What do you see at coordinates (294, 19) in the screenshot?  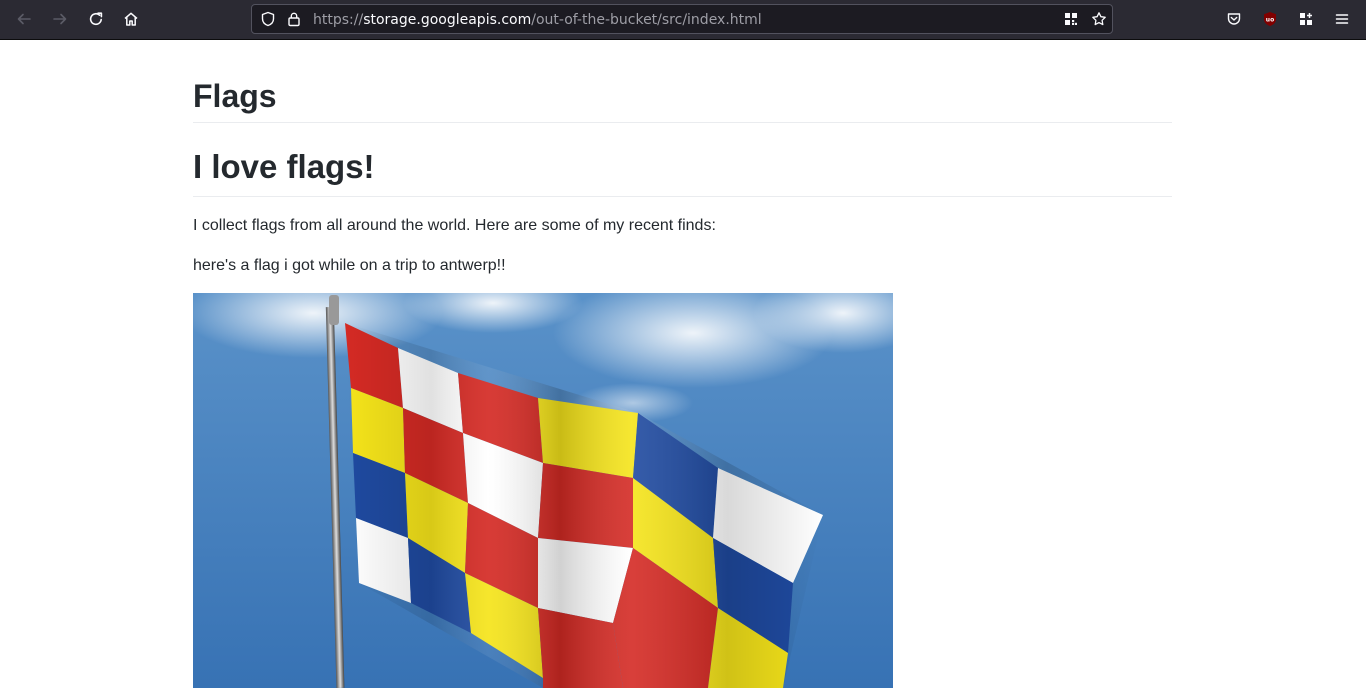 I see `lock-icon` at bounding box center [294, 19].